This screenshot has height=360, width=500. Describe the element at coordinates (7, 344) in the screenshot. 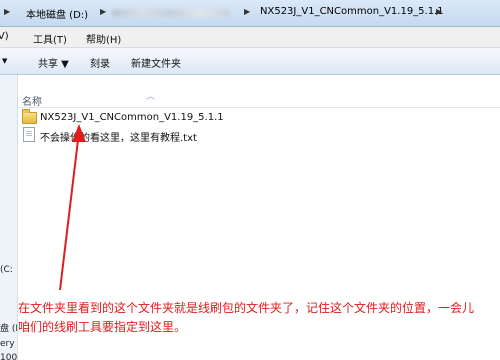

I see `nav-item-gallery: ery` at that location.